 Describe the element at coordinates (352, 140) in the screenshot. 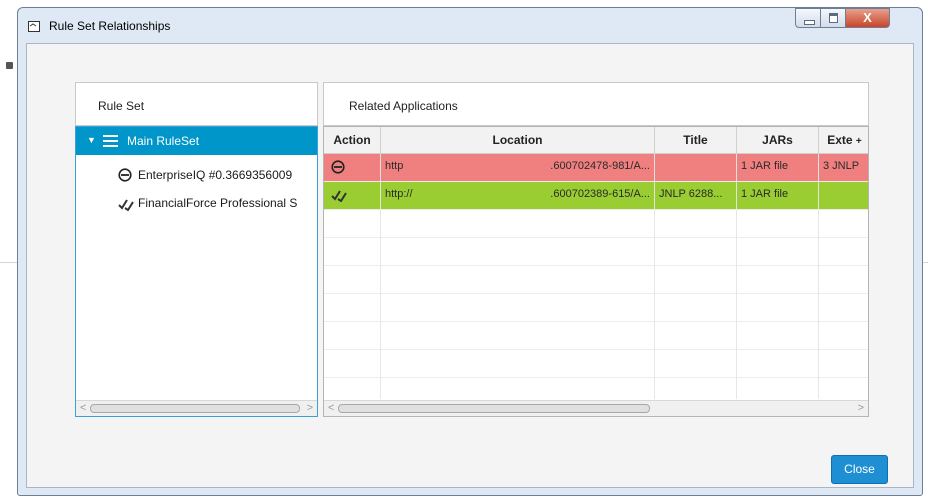

I see `column-header-action: Action` at that location.